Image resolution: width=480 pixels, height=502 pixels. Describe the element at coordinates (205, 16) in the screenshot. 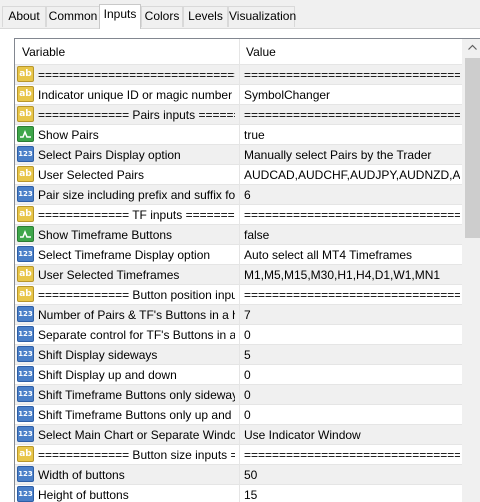

I see `tab-levels: Levels` at that location.